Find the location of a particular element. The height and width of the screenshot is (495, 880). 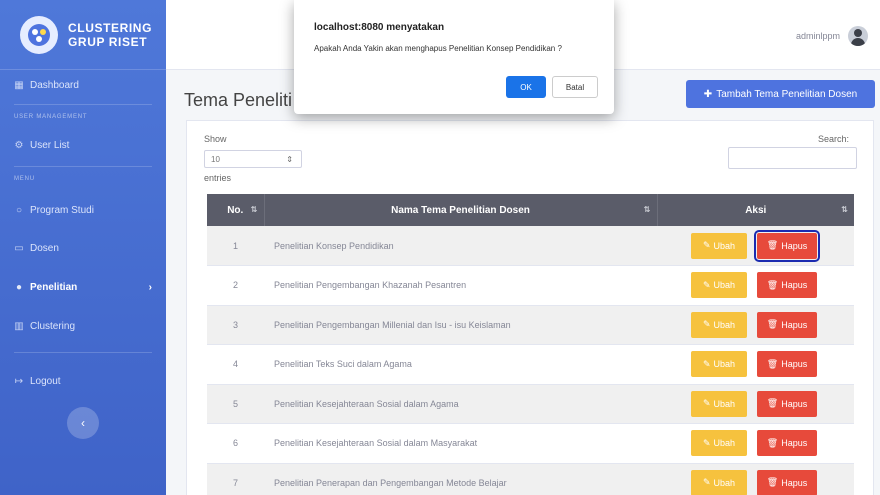

entries-length-select: 10 ⇕ is located at coordinates (253, 159).